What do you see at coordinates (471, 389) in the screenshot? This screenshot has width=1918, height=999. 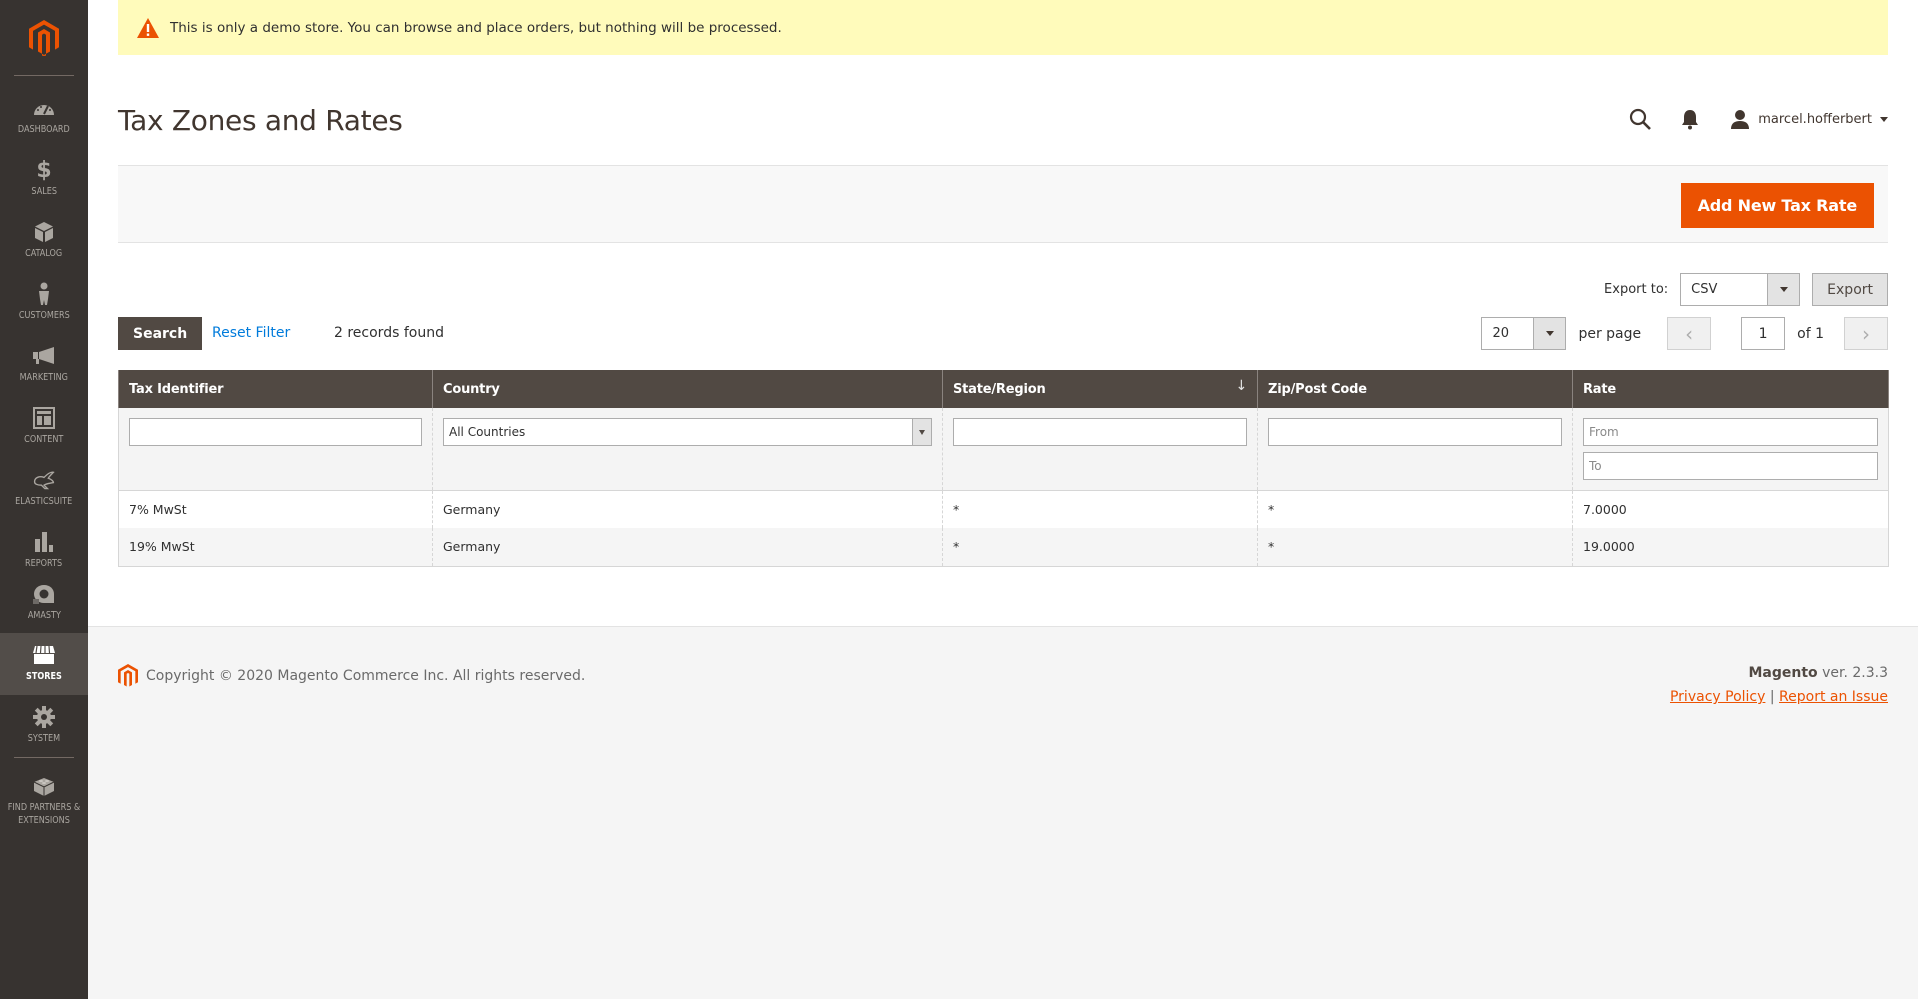 I see `column-label: Country` at bounding box center [471, 389].